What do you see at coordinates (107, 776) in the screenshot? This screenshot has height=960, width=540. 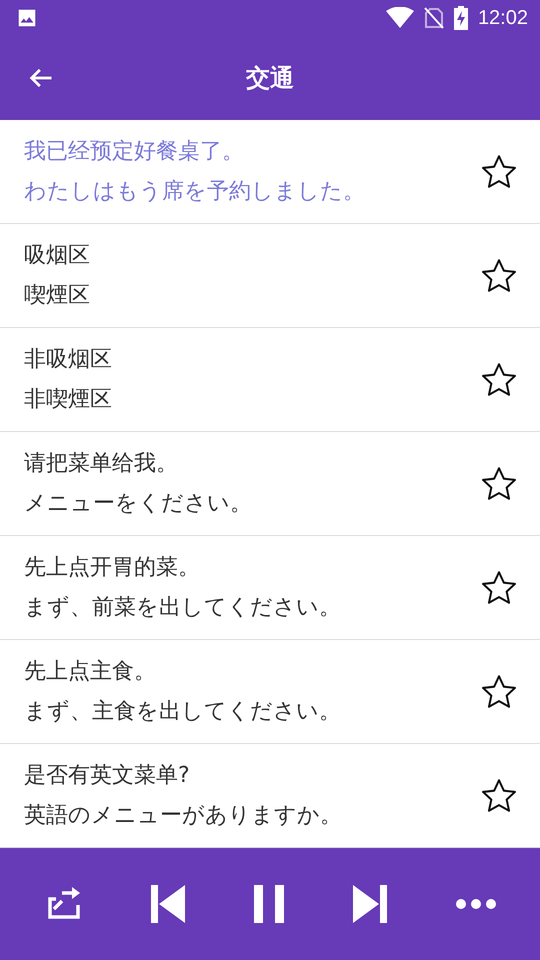 I see `chinese-text: 是否有英文菜单?` at bounding box center [107, 776].